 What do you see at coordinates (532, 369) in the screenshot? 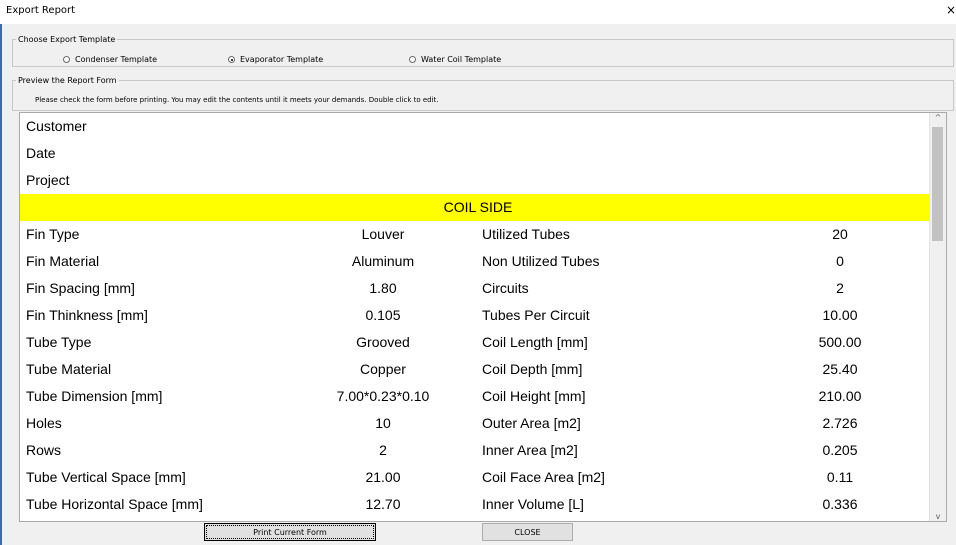
I see `cell-right-label: Coil Depth [mm]` at bounding box center [532, 369].